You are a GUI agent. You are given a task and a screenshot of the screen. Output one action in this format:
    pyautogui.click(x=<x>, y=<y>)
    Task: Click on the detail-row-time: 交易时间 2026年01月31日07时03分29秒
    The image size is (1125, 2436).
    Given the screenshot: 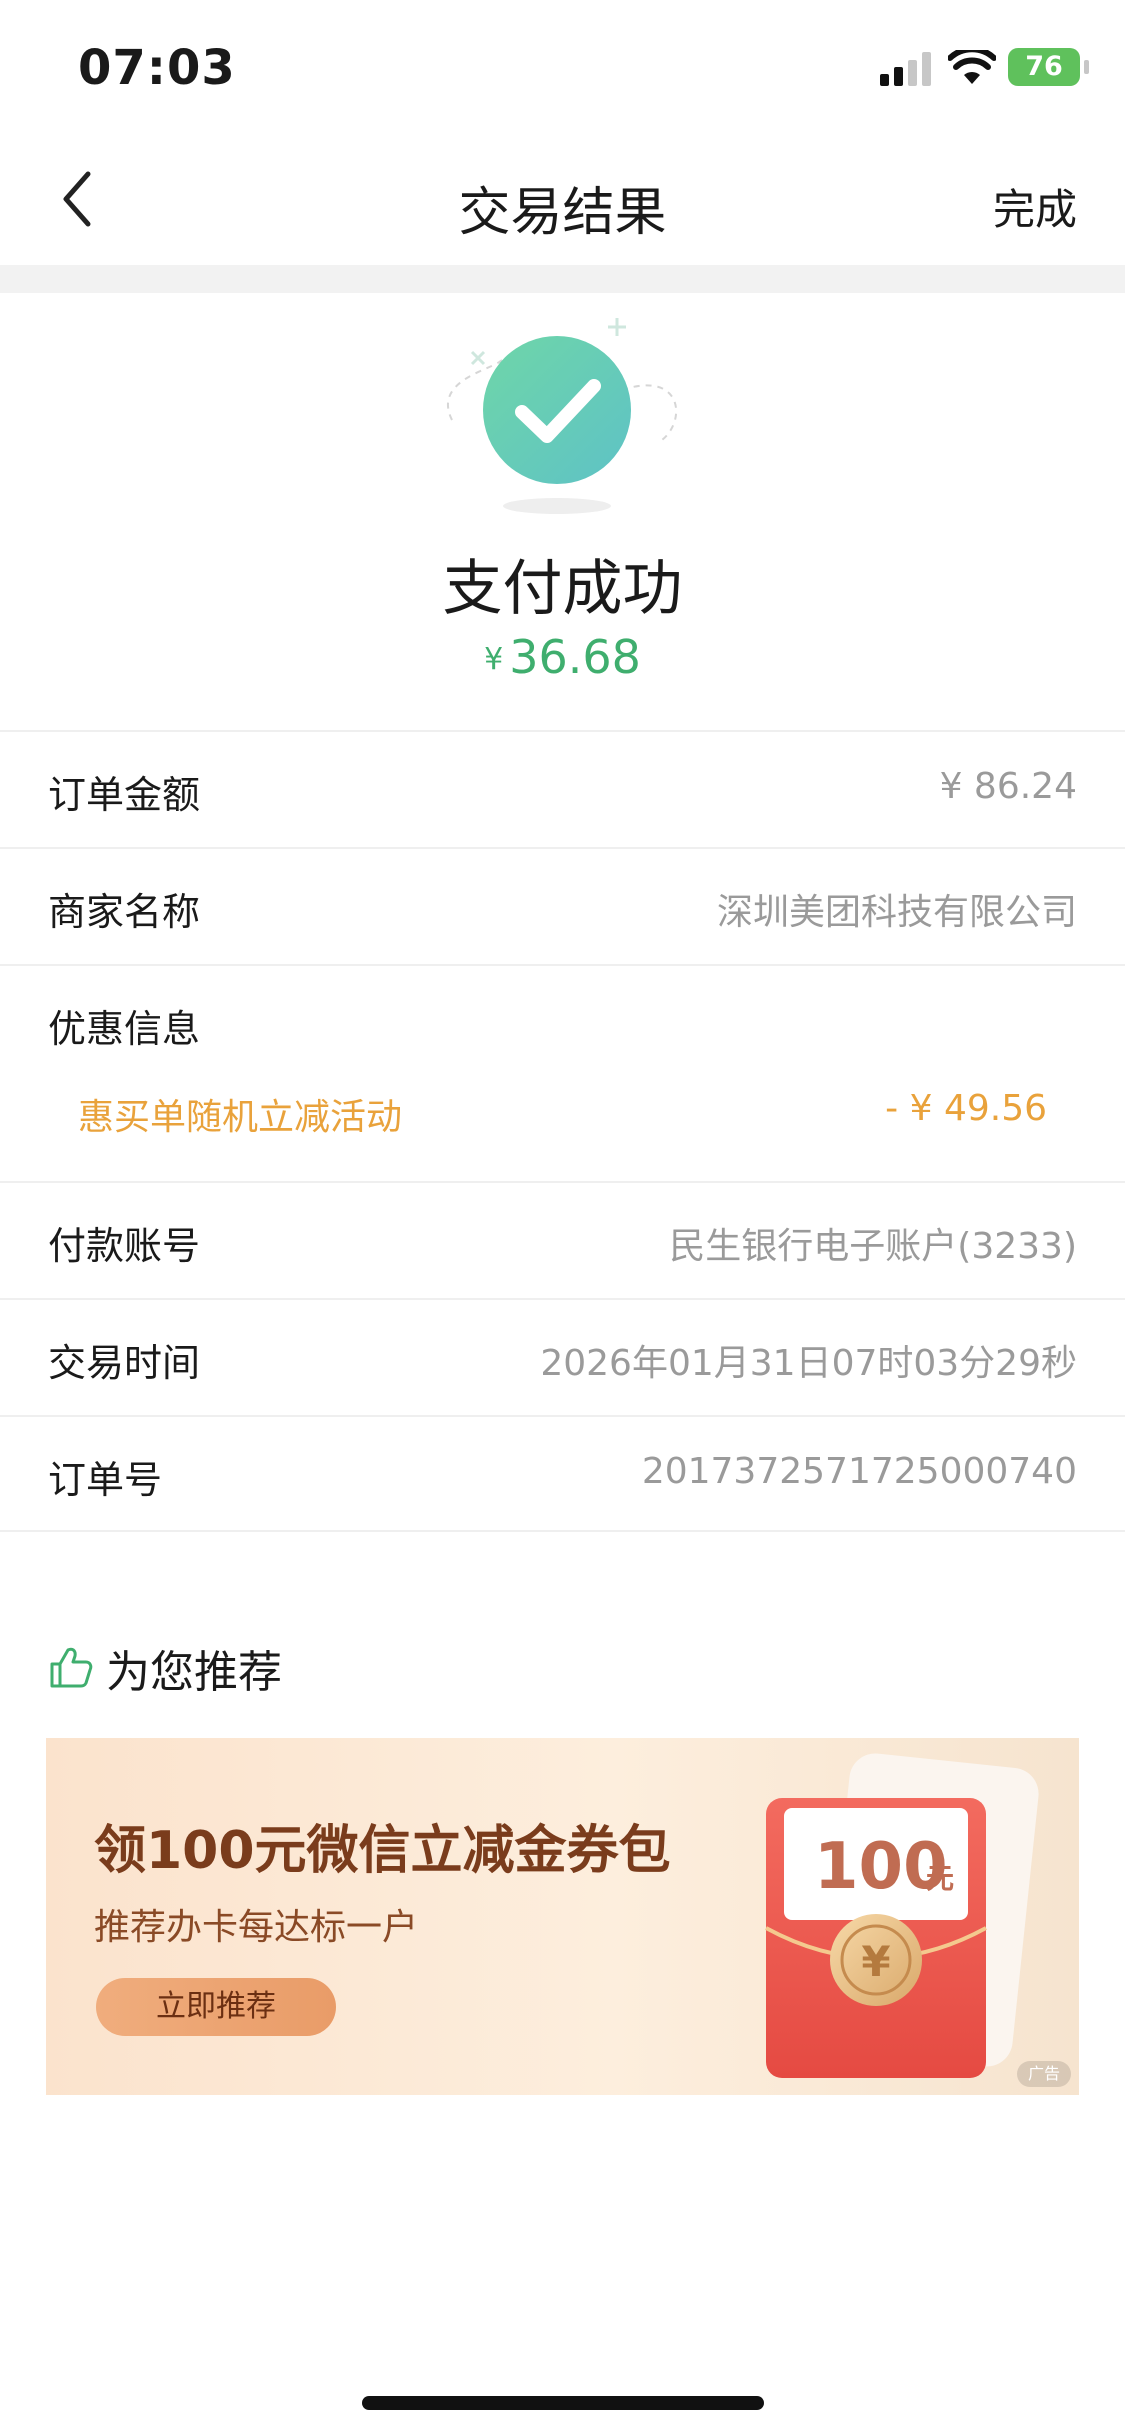 What is the action you would take?
    pyautogui.click(x=562, y=1356)
    